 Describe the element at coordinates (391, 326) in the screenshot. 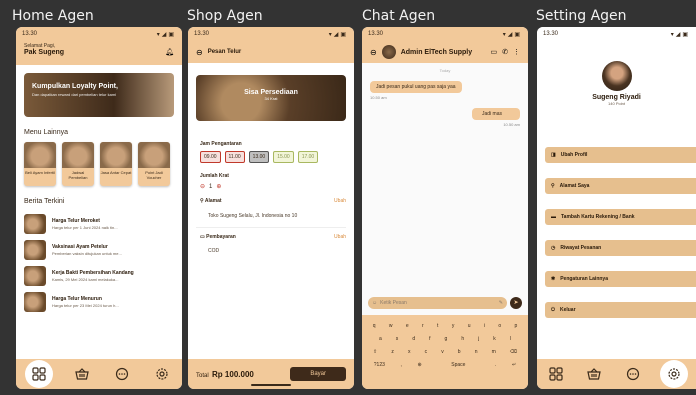

I see `key: w` at that location.